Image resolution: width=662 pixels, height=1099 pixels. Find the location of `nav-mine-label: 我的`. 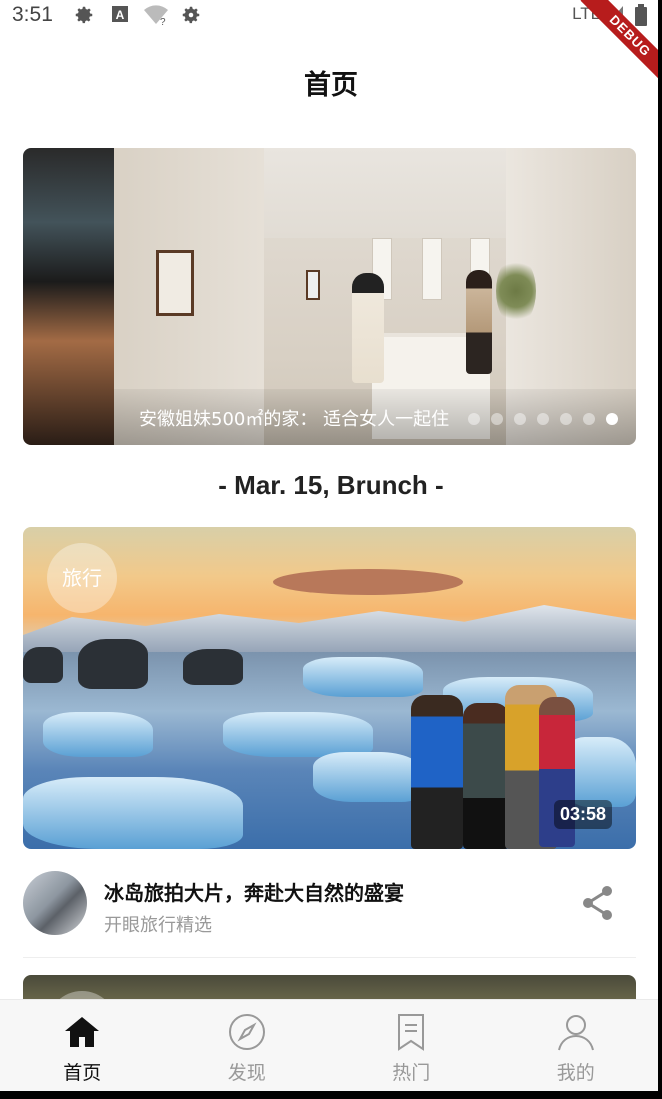

nav-mine-label: 我的 is located at coordinates (575, 1073).